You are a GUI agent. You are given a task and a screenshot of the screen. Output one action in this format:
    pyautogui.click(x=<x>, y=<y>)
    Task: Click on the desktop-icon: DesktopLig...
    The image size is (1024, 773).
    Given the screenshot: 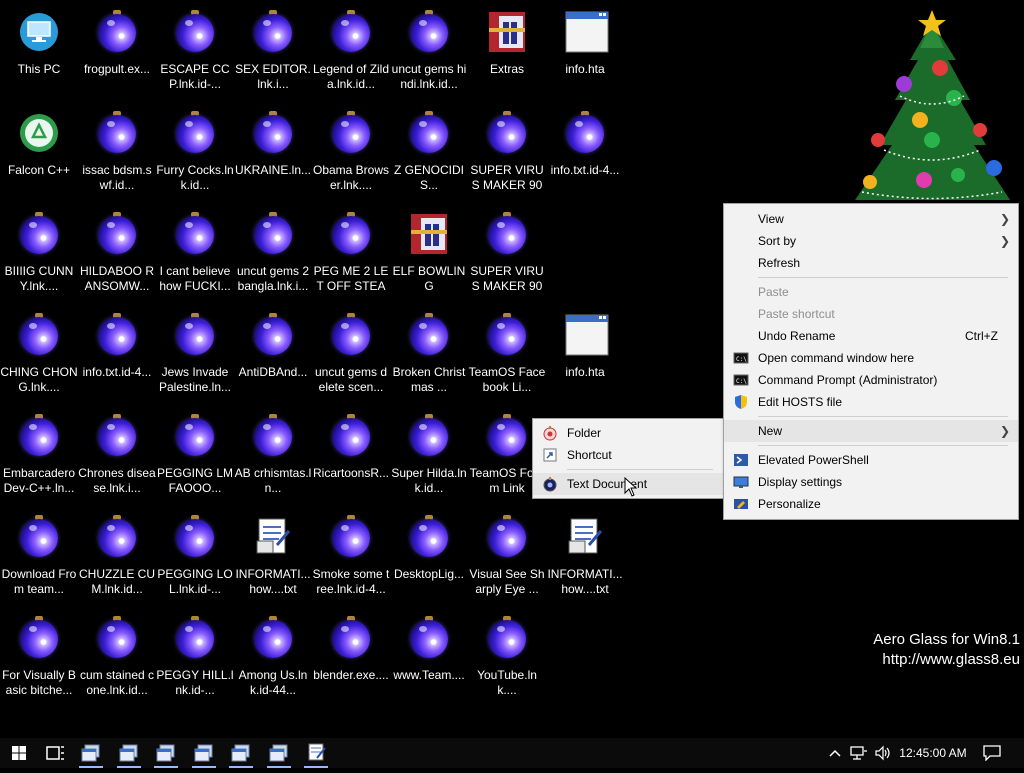 What is the action you would take?
    pyautogui.click(x=429, y=555)
    